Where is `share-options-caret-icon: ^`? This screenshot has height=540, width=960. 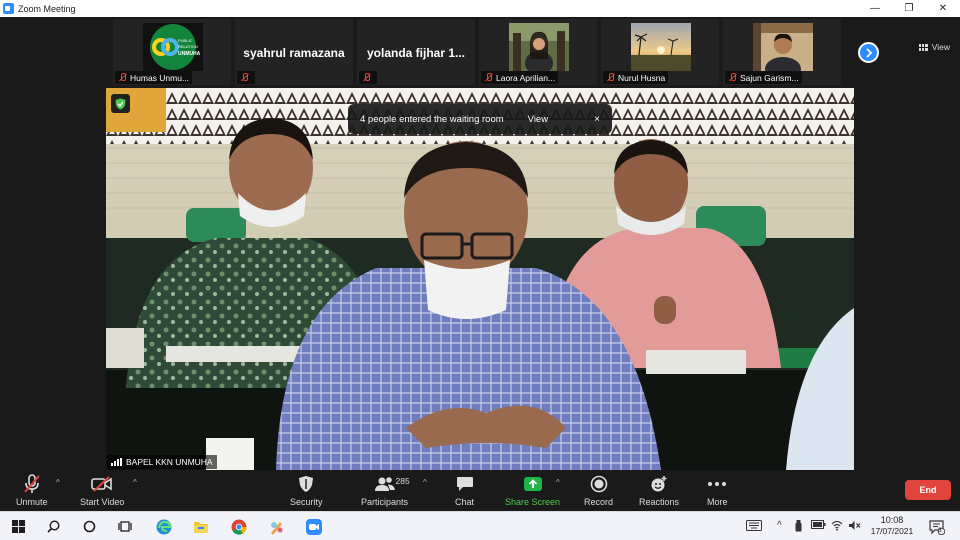 share-options-caret-icon: ^ is located at coordinates (558, 482).